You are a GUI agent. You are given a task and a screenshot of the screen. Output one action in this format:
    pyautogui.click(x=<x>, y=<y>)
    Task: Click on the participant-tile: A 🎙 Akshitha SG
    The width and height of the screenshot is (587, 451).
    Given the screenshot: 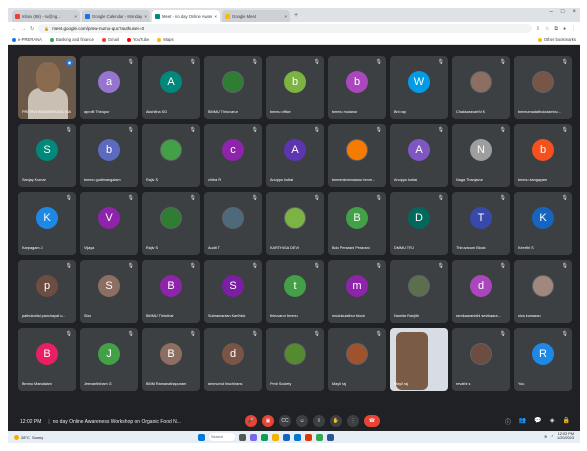 What is the action you would take?
    pyautogui.click(x=171, y=87)
    